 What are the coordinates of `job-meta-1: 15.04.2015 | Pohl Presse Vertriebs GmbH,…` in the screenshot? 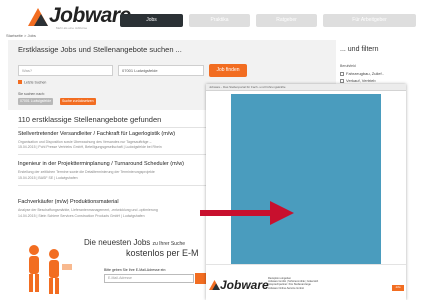 It's located at (90, 147).